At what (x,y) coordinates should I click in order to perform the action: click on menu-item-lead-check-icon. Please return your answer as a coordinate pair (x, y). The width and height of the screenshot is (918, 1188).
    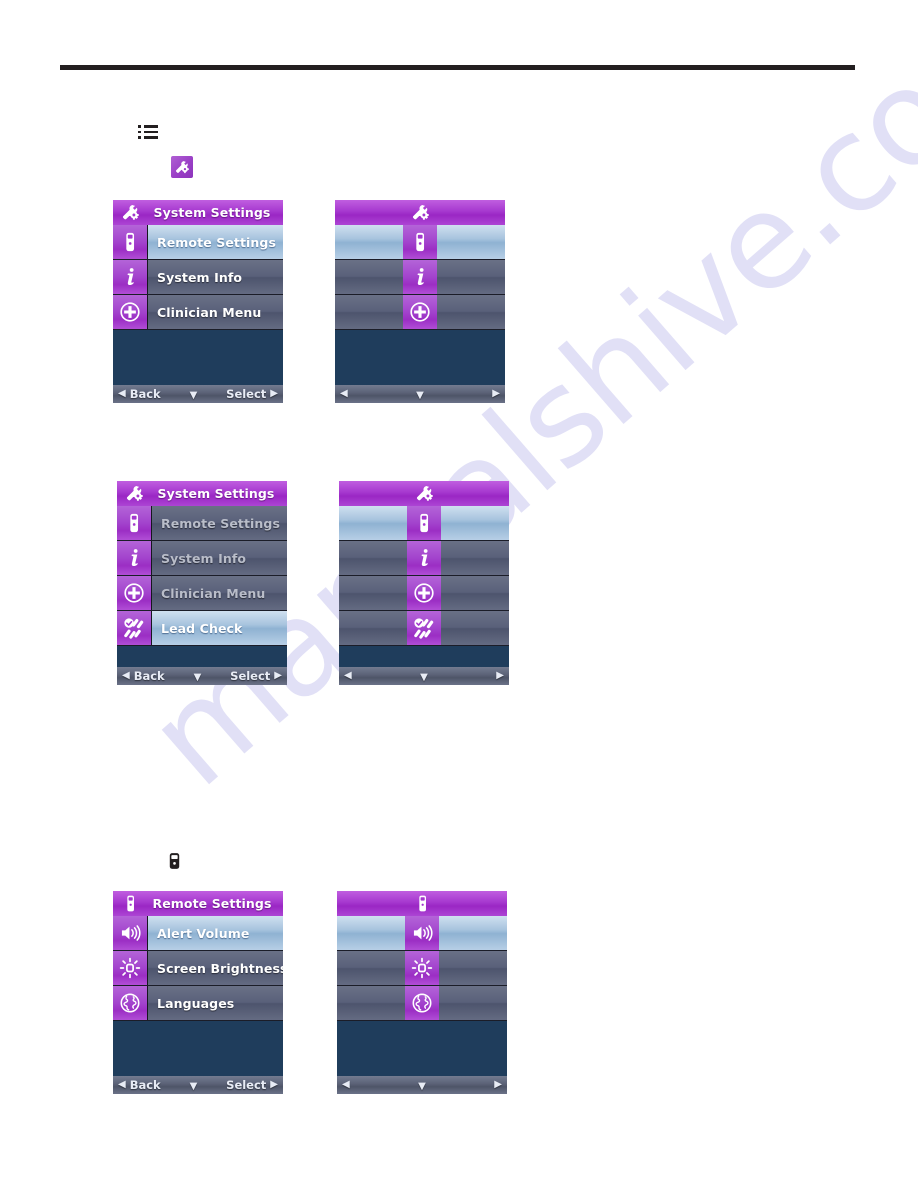
    Looking at the image, I should click on (134, 628).